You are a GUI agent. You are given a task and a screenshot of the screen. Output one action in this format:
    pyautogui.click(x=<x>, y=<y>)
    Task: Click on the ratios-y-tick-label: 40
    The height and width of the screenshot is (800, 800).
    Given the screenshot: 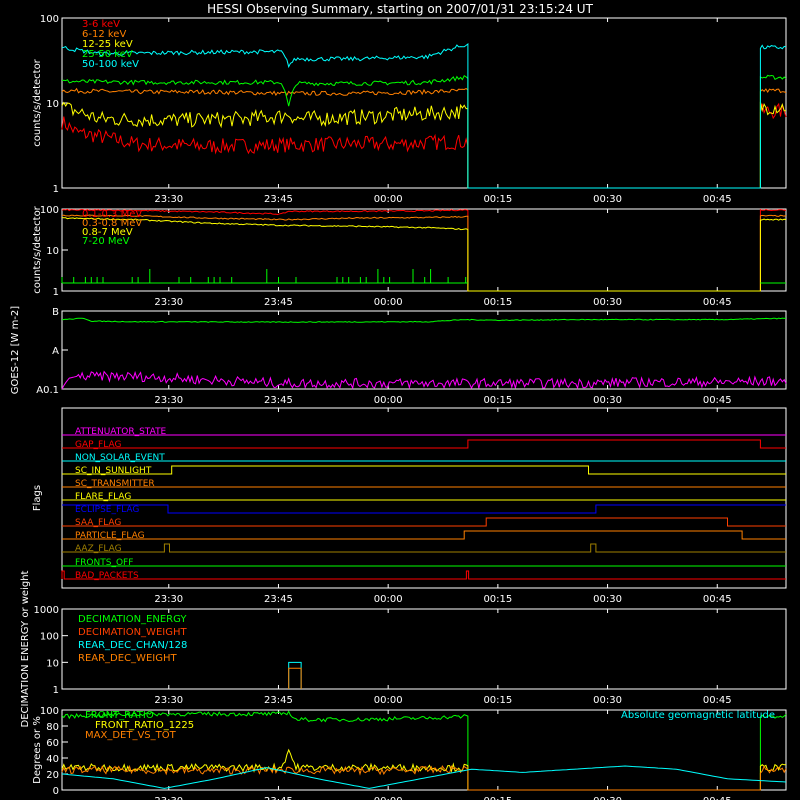 What is the action you would take?
    pyautogui.click(x=52, y=759)
    